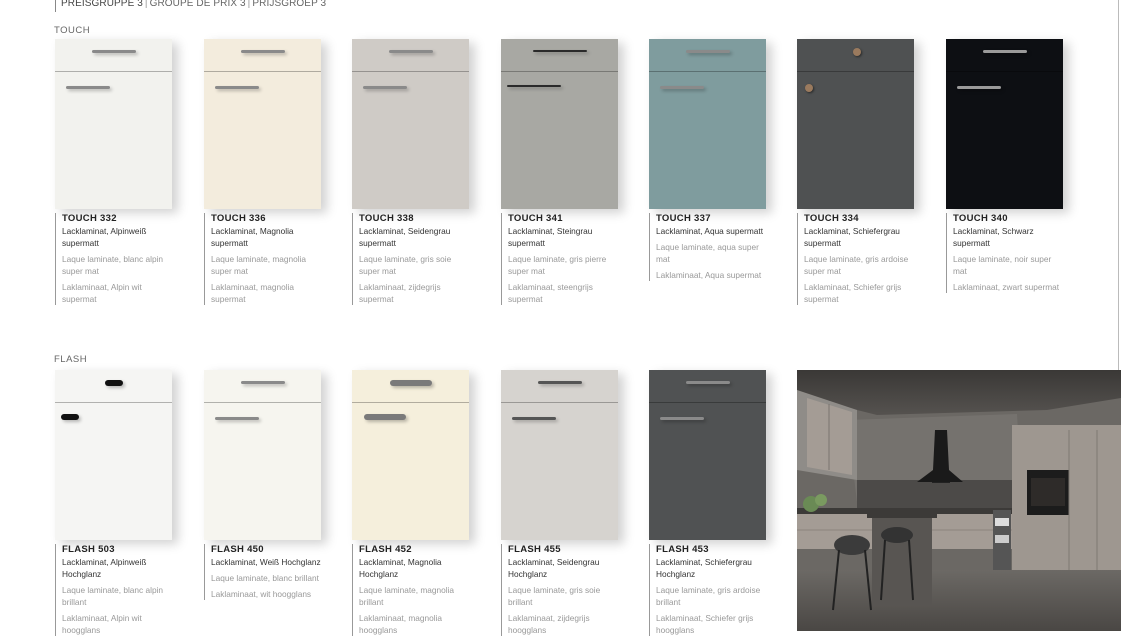 This screenshot has height=636, width=1121. Describe the element at coordinates (197, 4) in the screenshot. I see `header-title-fr: GROUPE DE PRIX 3` at that location.